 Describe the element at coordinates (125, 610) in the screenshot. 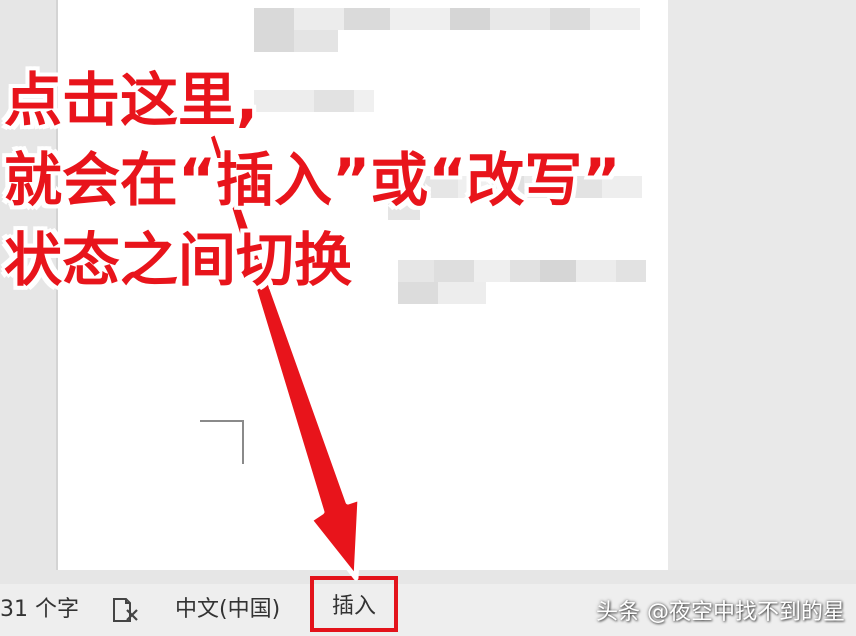

I see `proofing-error-icon` at that location.